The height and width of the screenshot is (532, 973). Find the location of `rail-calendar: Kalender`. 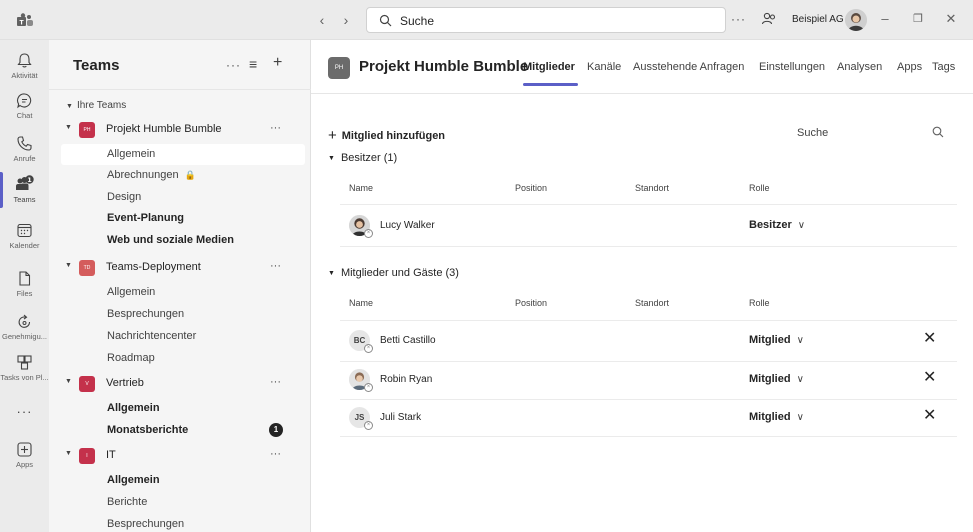

rail-calendar: Kalender is located at coordinates (24, 236).